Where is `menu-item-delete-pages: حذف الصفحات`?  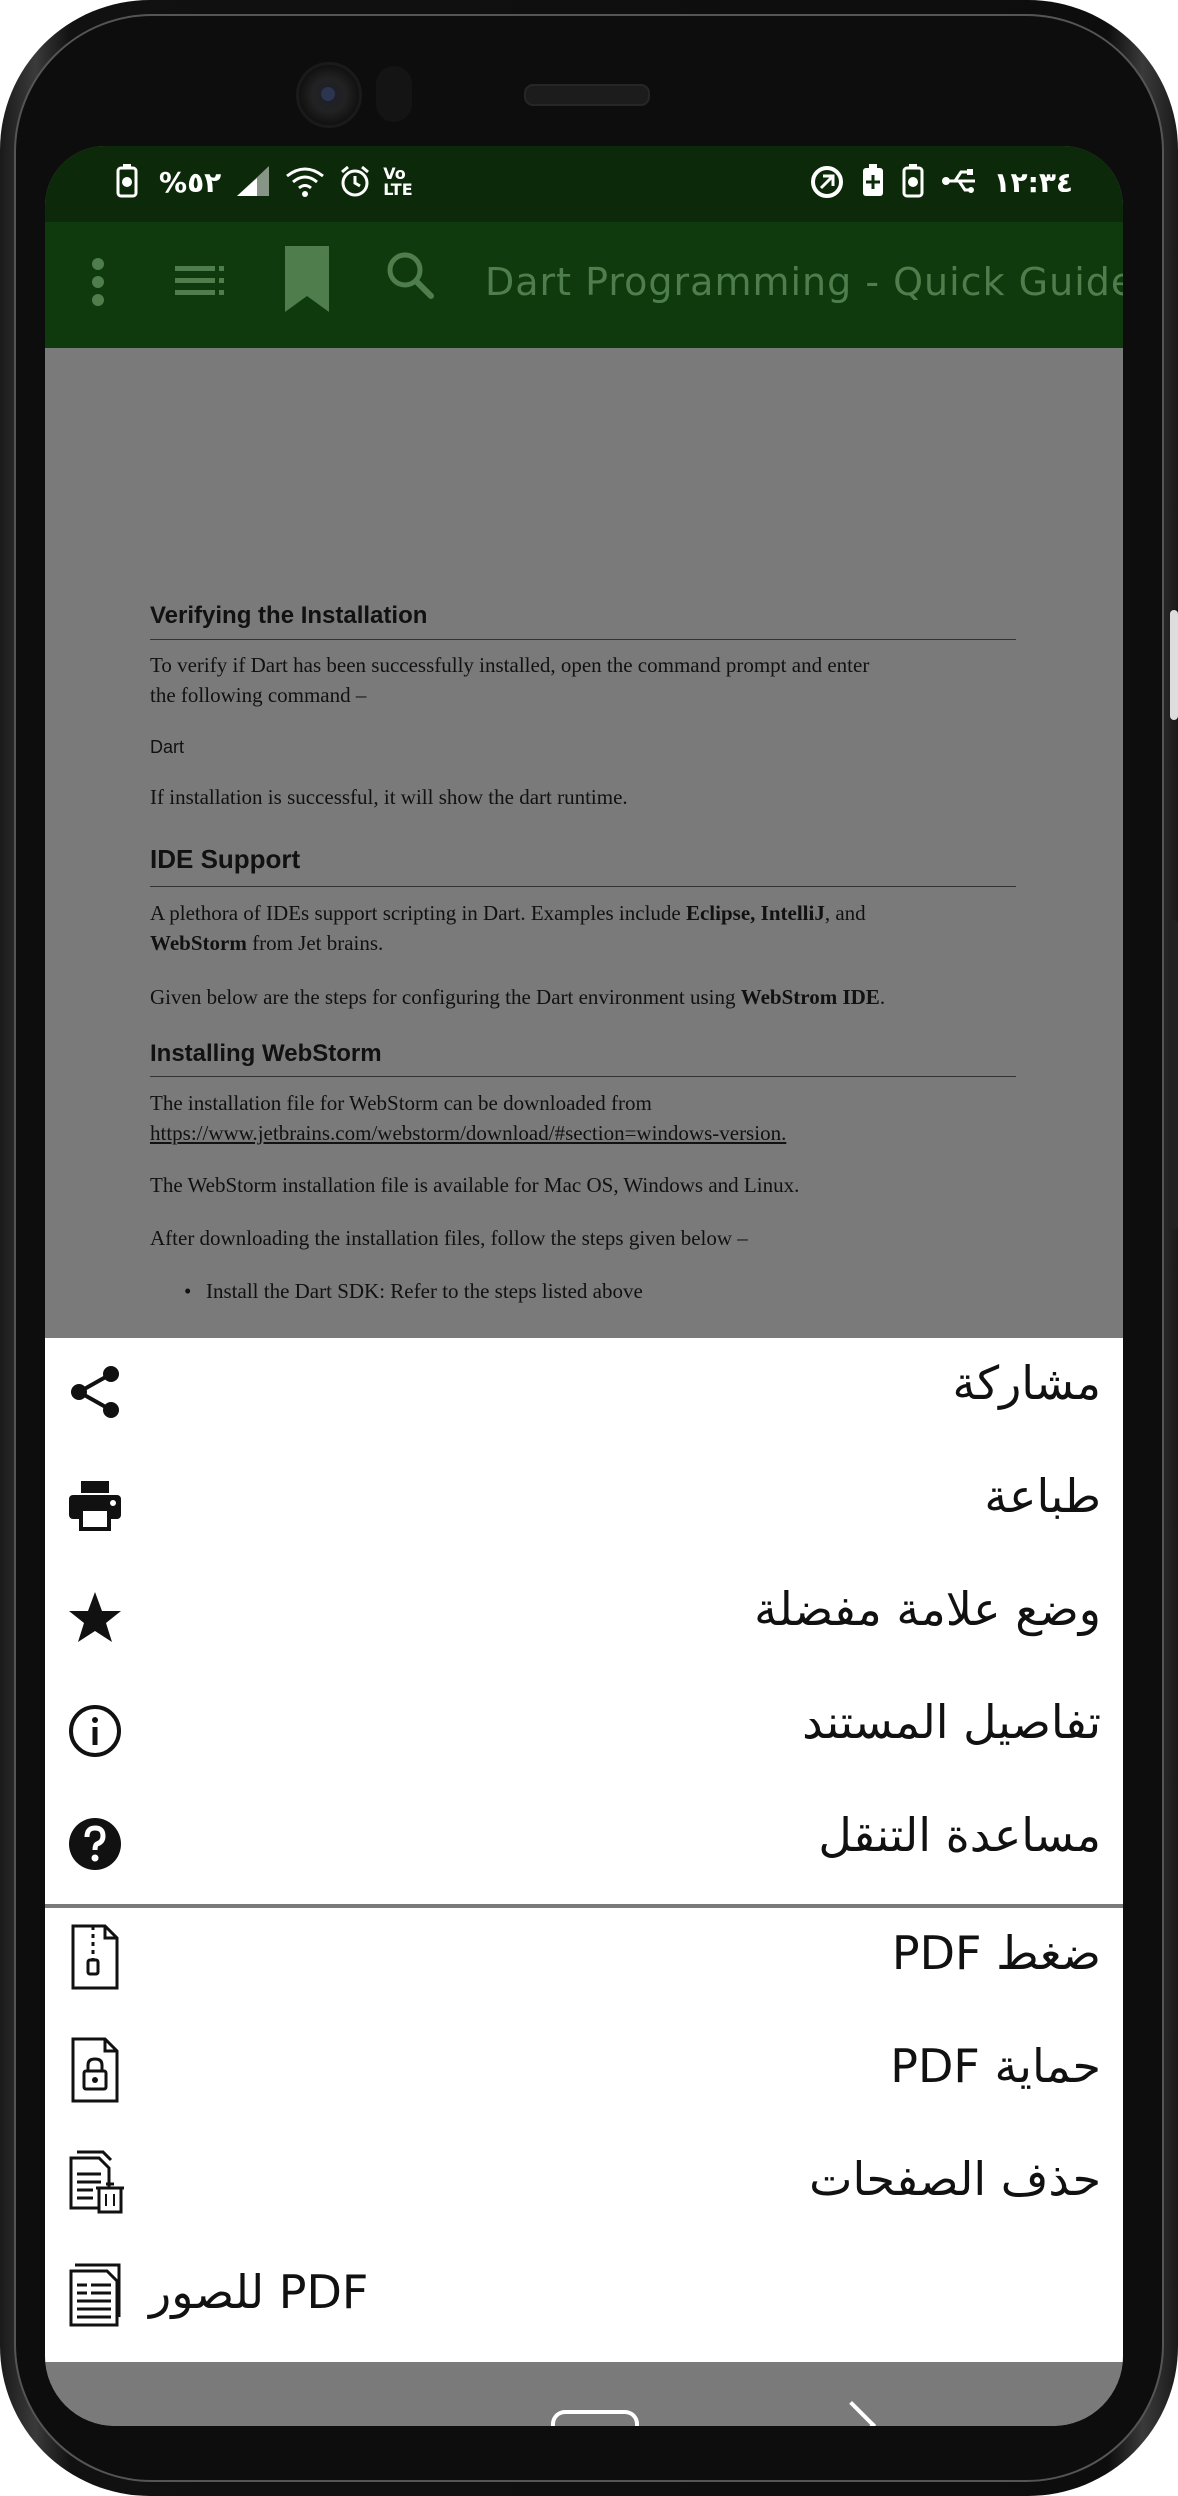
menu-item-delete-pages: حذف الصفحات is located at coordinates (584, 2190).